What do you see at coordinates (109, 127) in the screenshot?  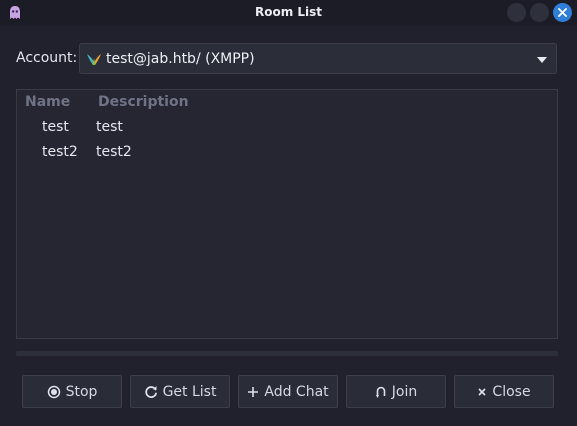 I see `room-description: test` at bounding box center [109, 127].